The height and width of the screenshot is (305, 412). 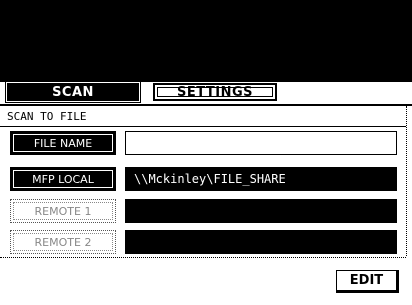 What do you see at coordinates (406, 181) in the screenshot?
I see `panel-right-edge` at bounding box center [406, 181].